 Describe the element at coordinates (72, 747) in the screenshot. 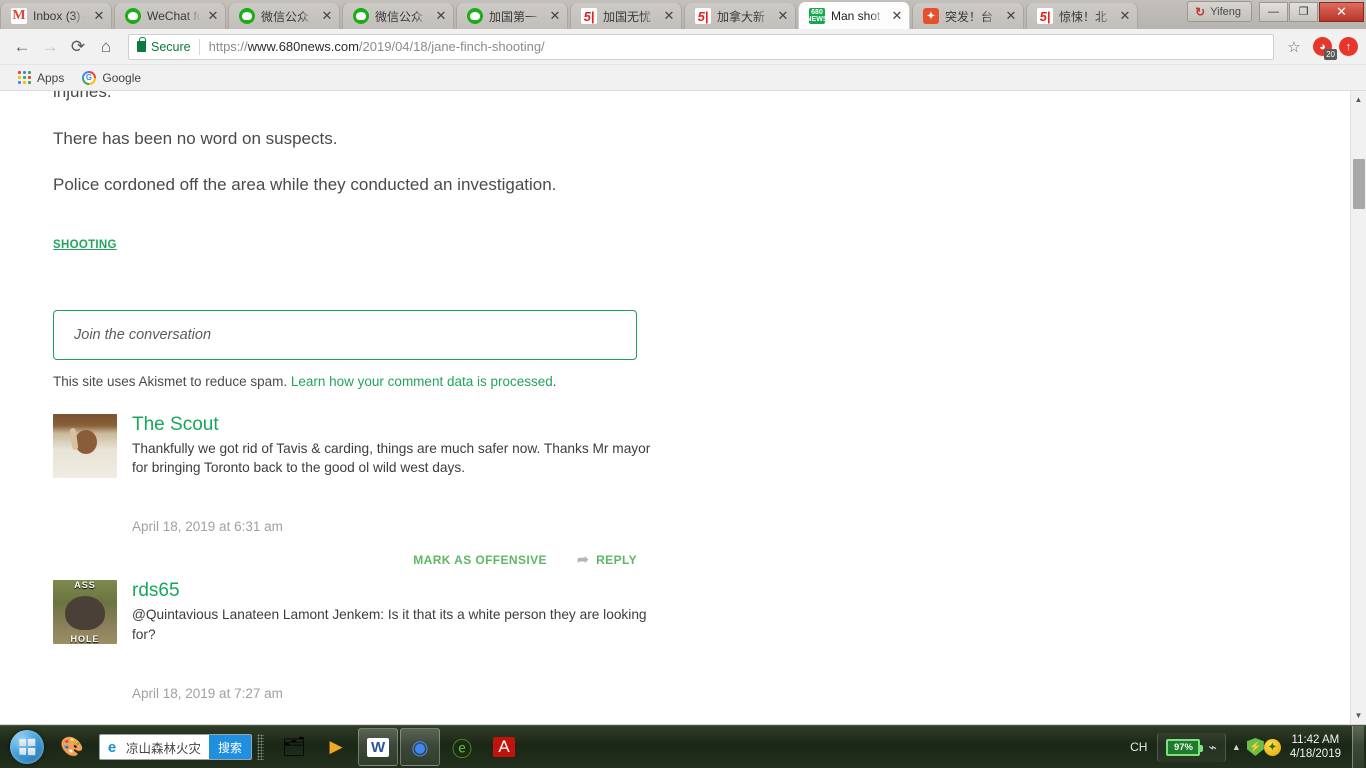

I see `taskbar-item-sound-mixer: 🎨` at that location.